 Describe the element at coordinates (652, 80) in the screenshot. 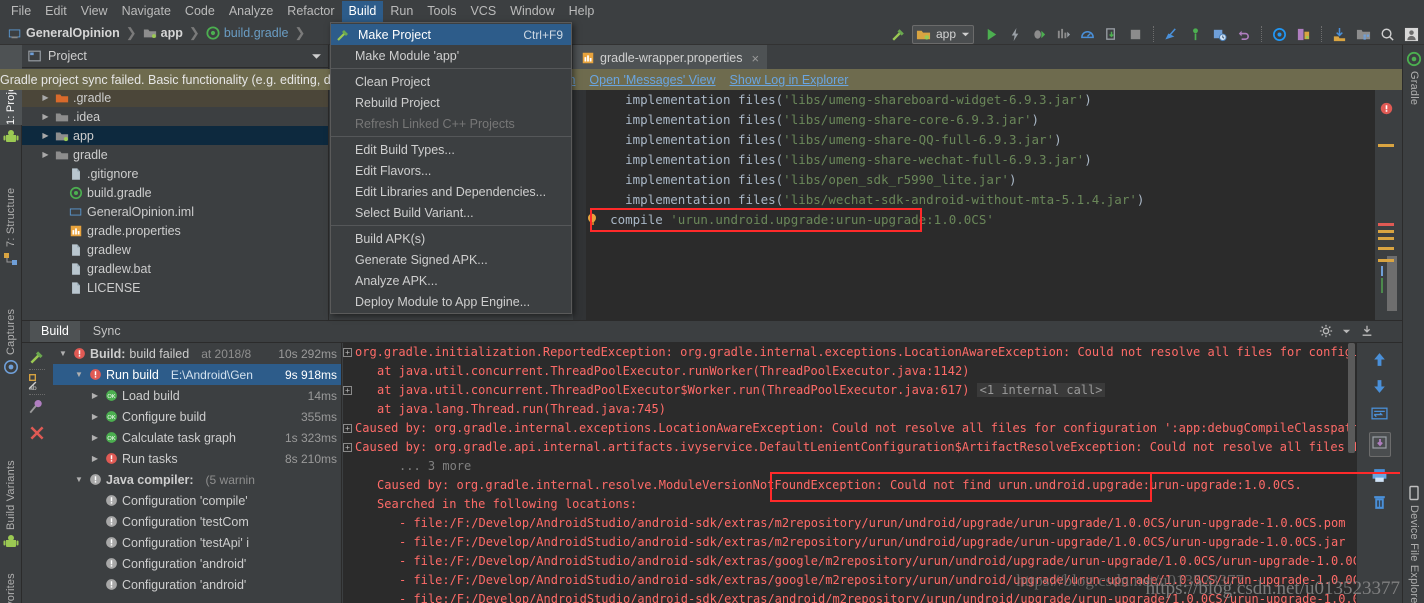

I see `open-messages-view-link: Open 'Messages' View` at that location.